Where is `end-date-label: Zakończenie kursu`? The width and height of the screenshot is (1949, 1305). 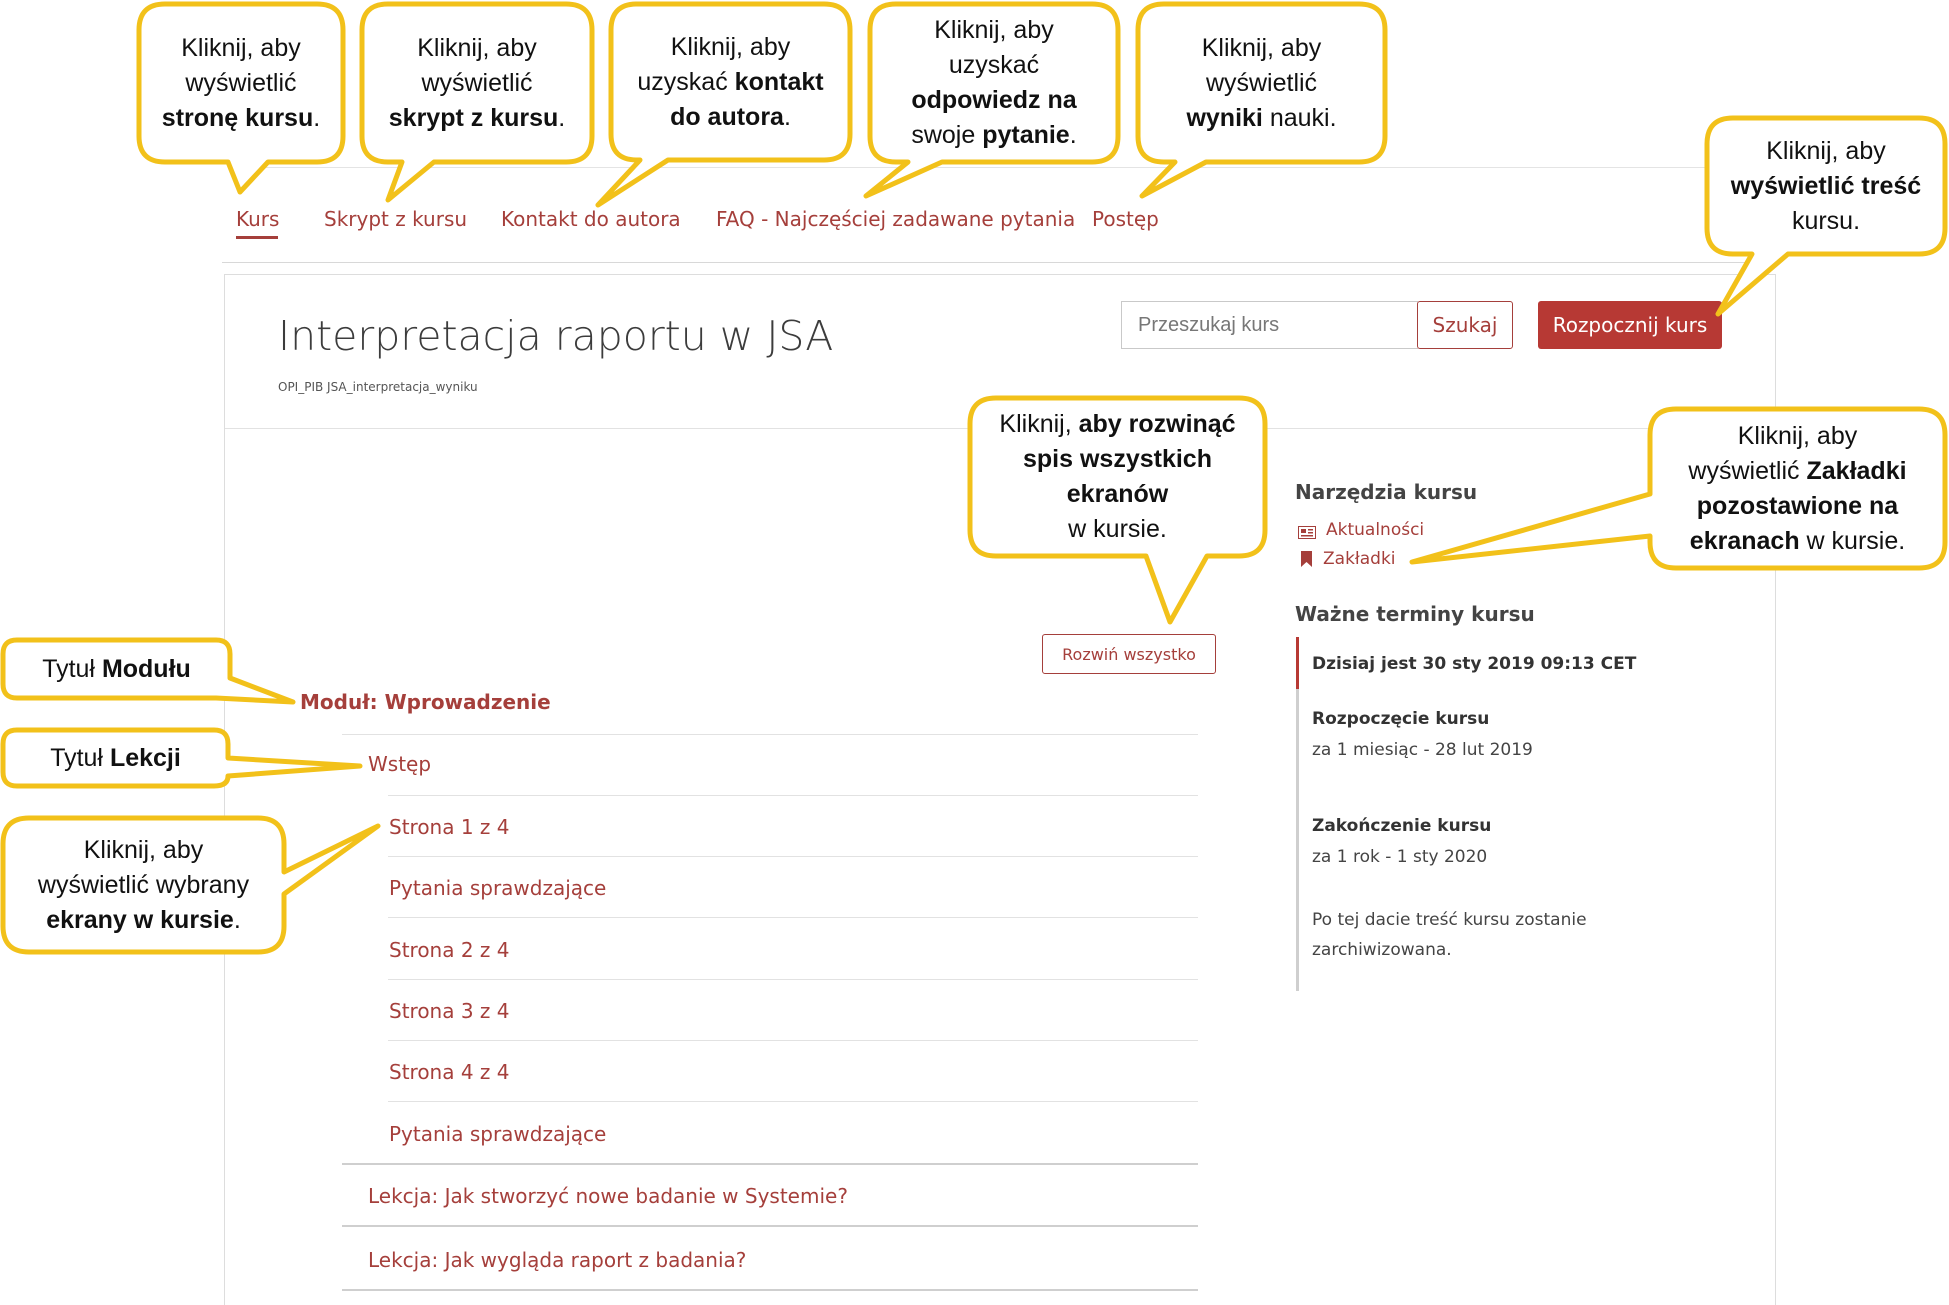
end-date-label: Zakończenie kursu is located at coordinates (1402, 826).